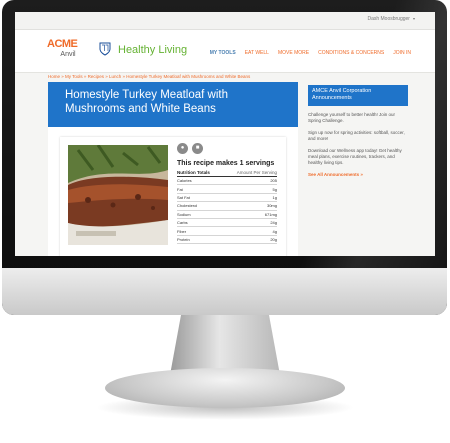 The width and height of the screenshot is (450, 443). What do you see at coordinates (62, 44) in the screenshot?
I see `acme-logo-top: ACME` at bounding box center [62, 44].